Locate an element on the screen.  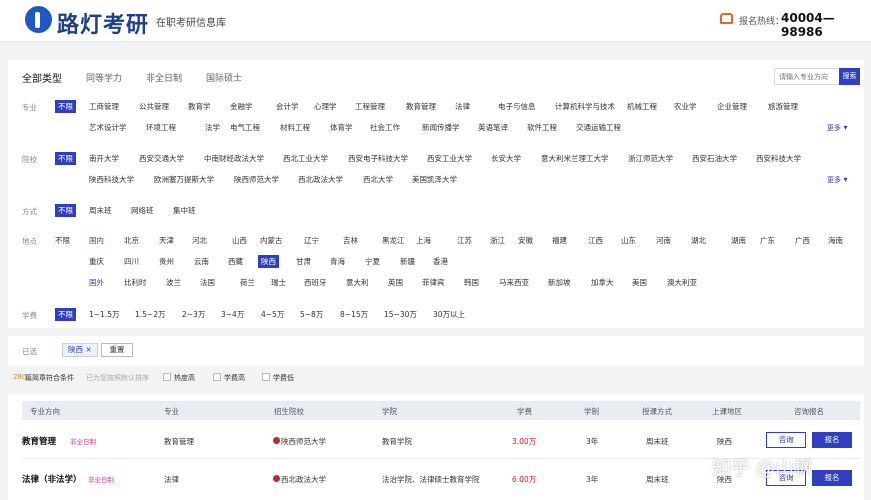
row-direction: 法律（非法学） is located at coordinates (52, 479).